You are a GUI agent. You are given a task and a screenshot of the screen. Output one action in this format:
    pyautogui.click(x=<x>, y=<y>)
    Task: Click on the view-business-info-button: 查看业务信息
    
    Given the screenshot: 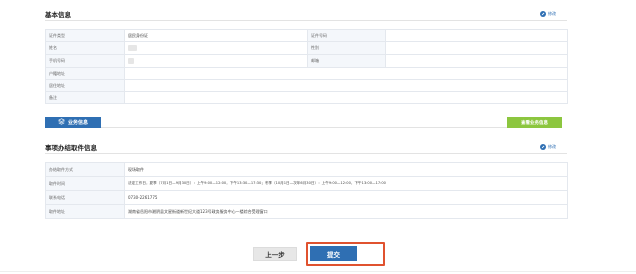 What is the action you would take?
    pyautogui.click(x=534, y=122)
    